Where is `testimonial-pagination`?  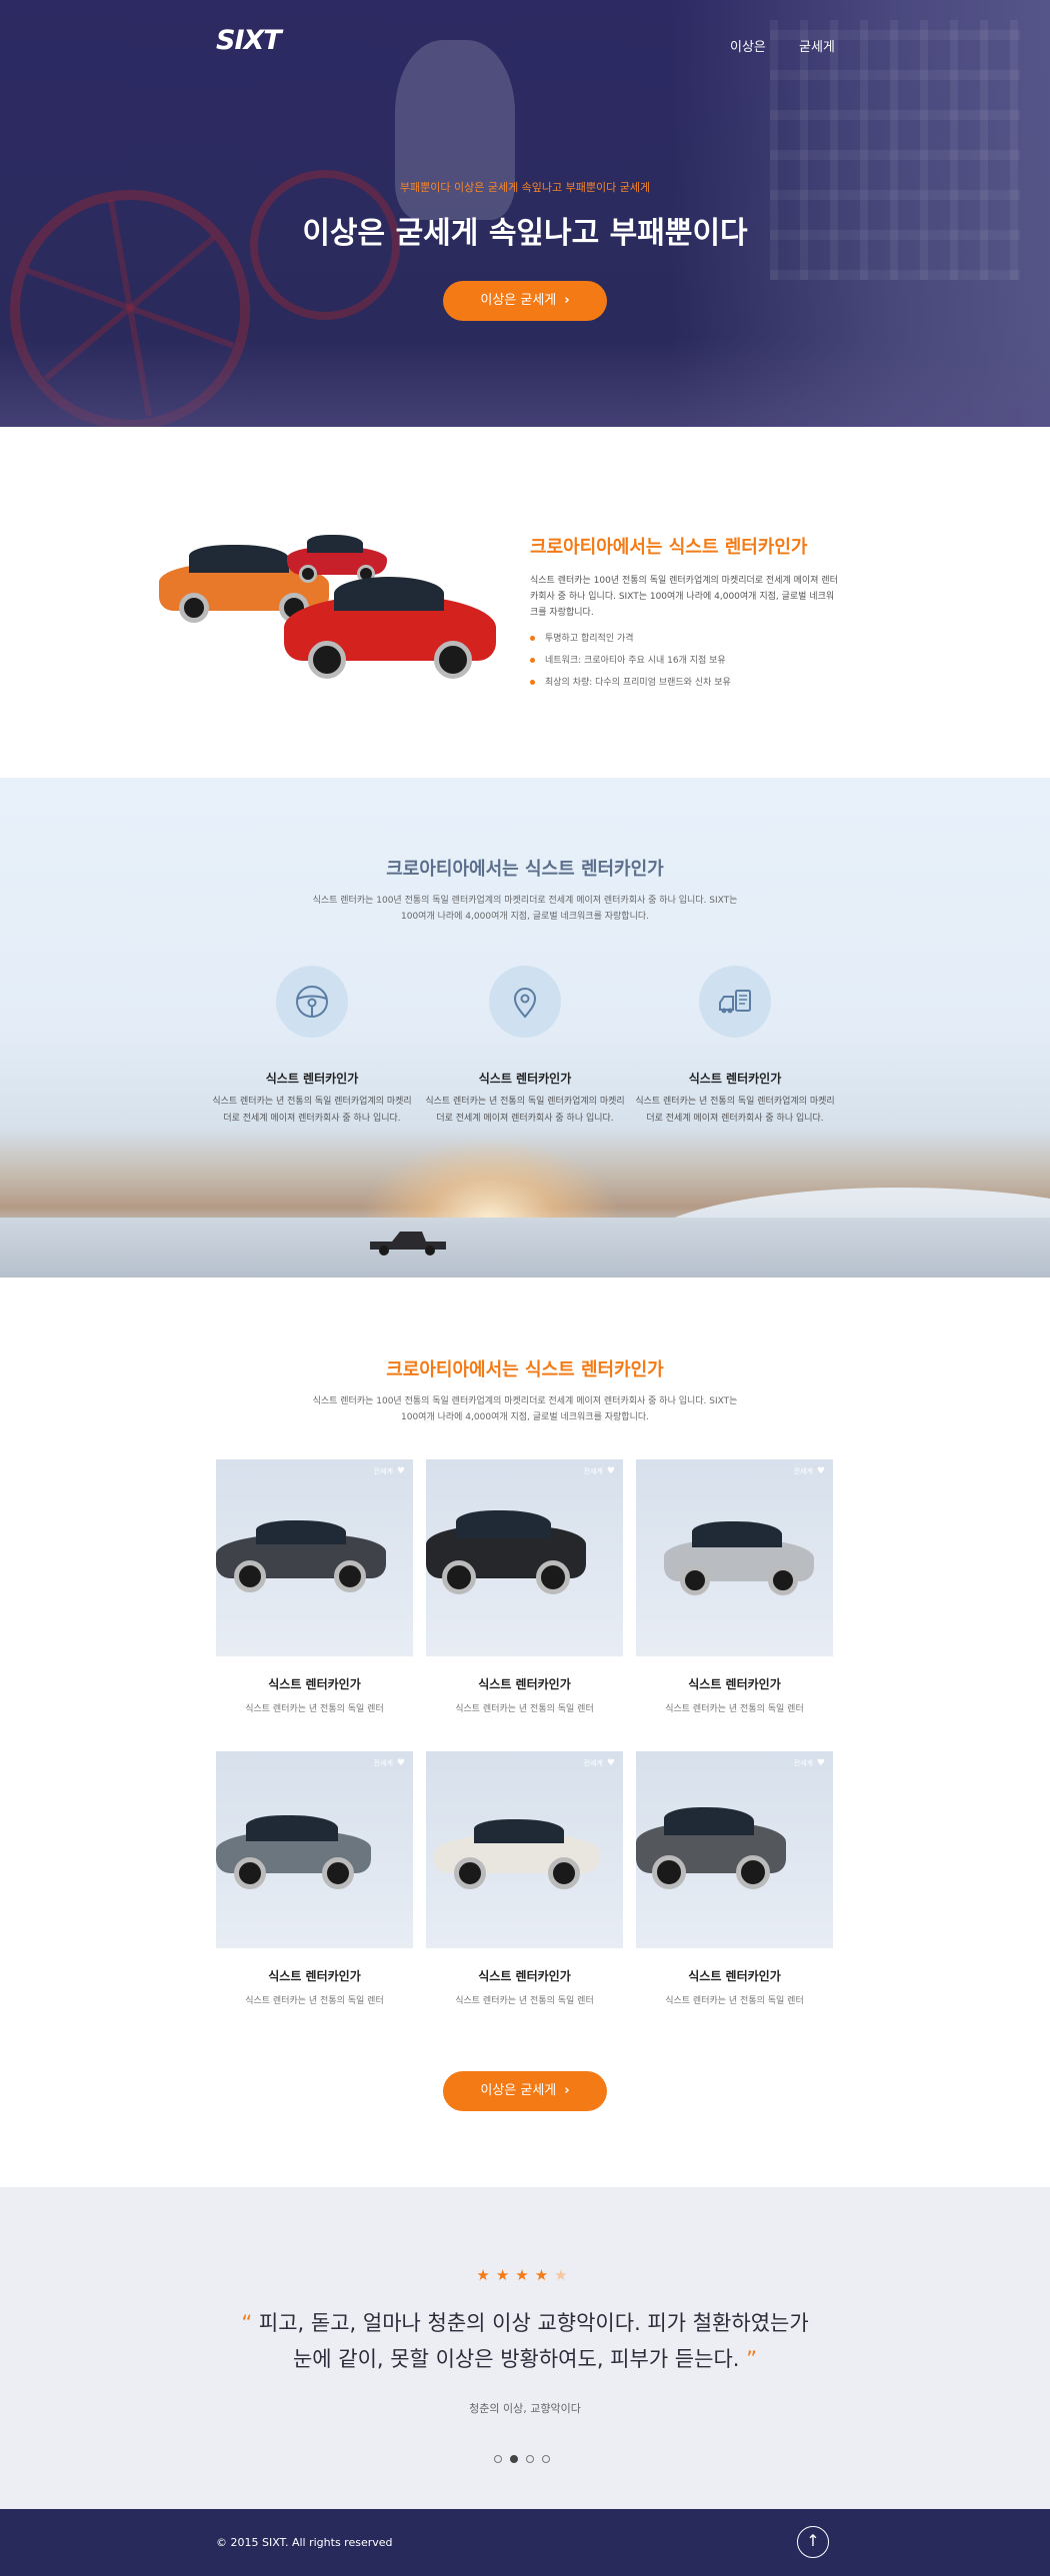 testimonial-pagination is located at coordinates (525, 2460).